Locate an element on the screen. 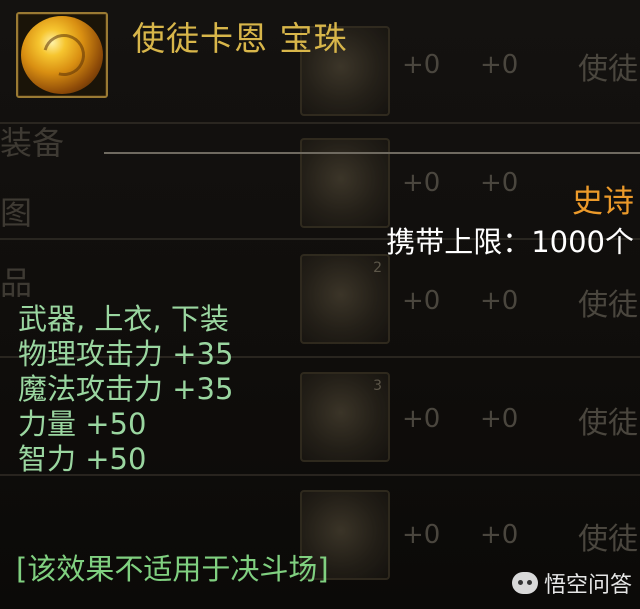 The height and width of the screenshot is (609, 640). golden-orb-icon is located at coordinates (62, 55).